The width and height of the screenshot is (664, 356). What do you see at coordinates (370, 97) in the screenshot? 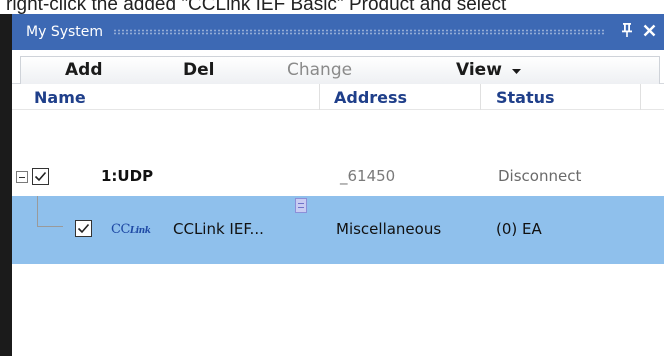
I see `column-header-address: Address` at bounding box center [370, 97].